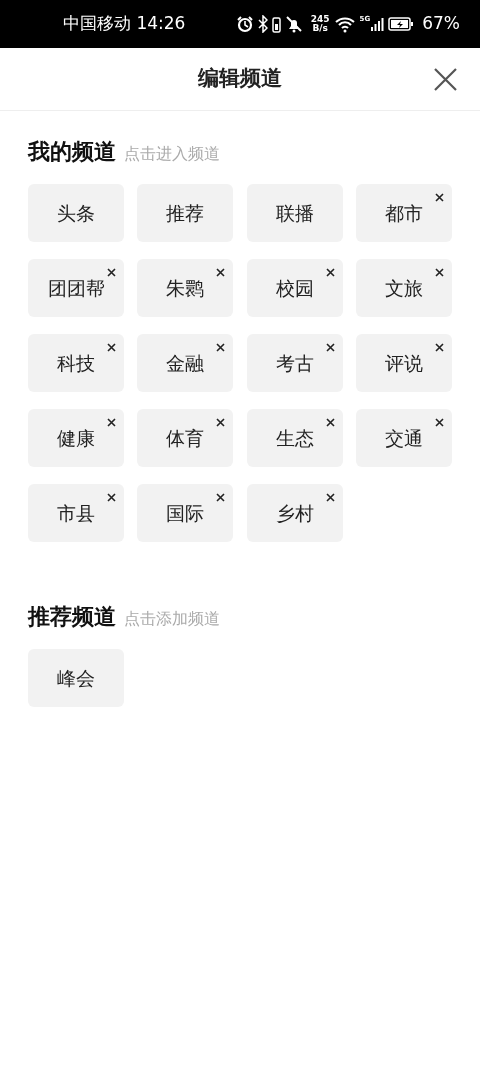 Image resolution: width=480 pixels, height=1066 pixels. I want to click on channel-chip: 考古, so click(294, 363).